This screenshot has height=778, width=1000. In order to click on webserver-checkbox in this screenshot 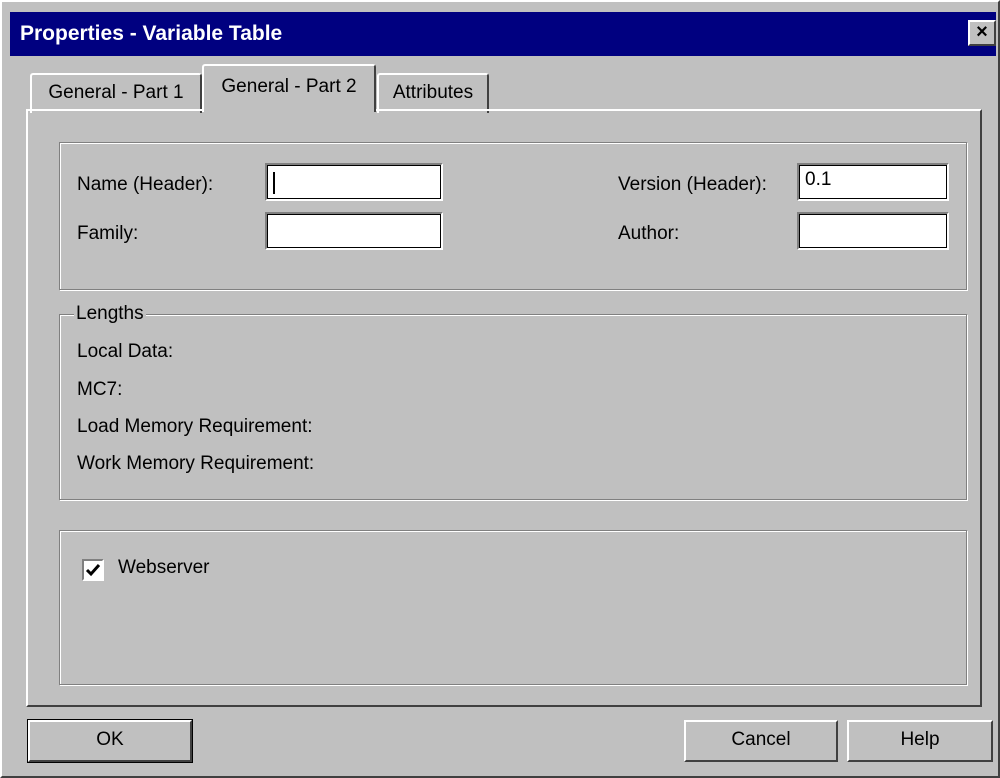, I will do `click(93, 570)`.